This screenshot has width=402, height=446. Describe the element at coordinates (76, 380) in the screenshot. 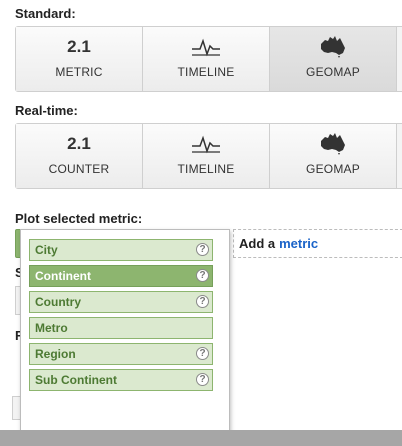

I see `option-label: Sub Continent` at that location.